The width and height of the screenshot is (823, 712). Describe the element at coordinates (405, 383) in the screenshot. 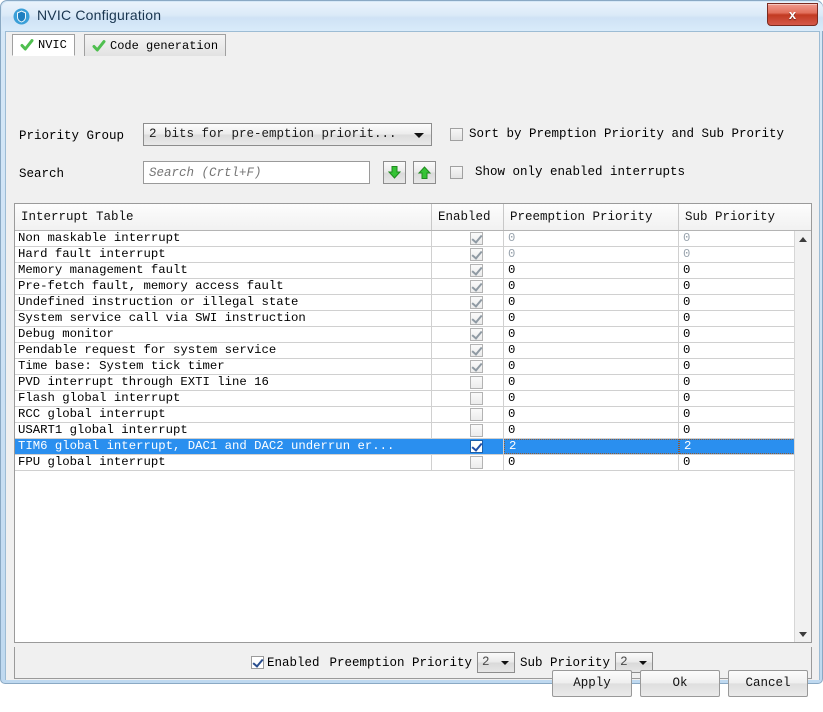

I see `table-row: PVD interrupt through EXTI line 16 0 0` at that location.